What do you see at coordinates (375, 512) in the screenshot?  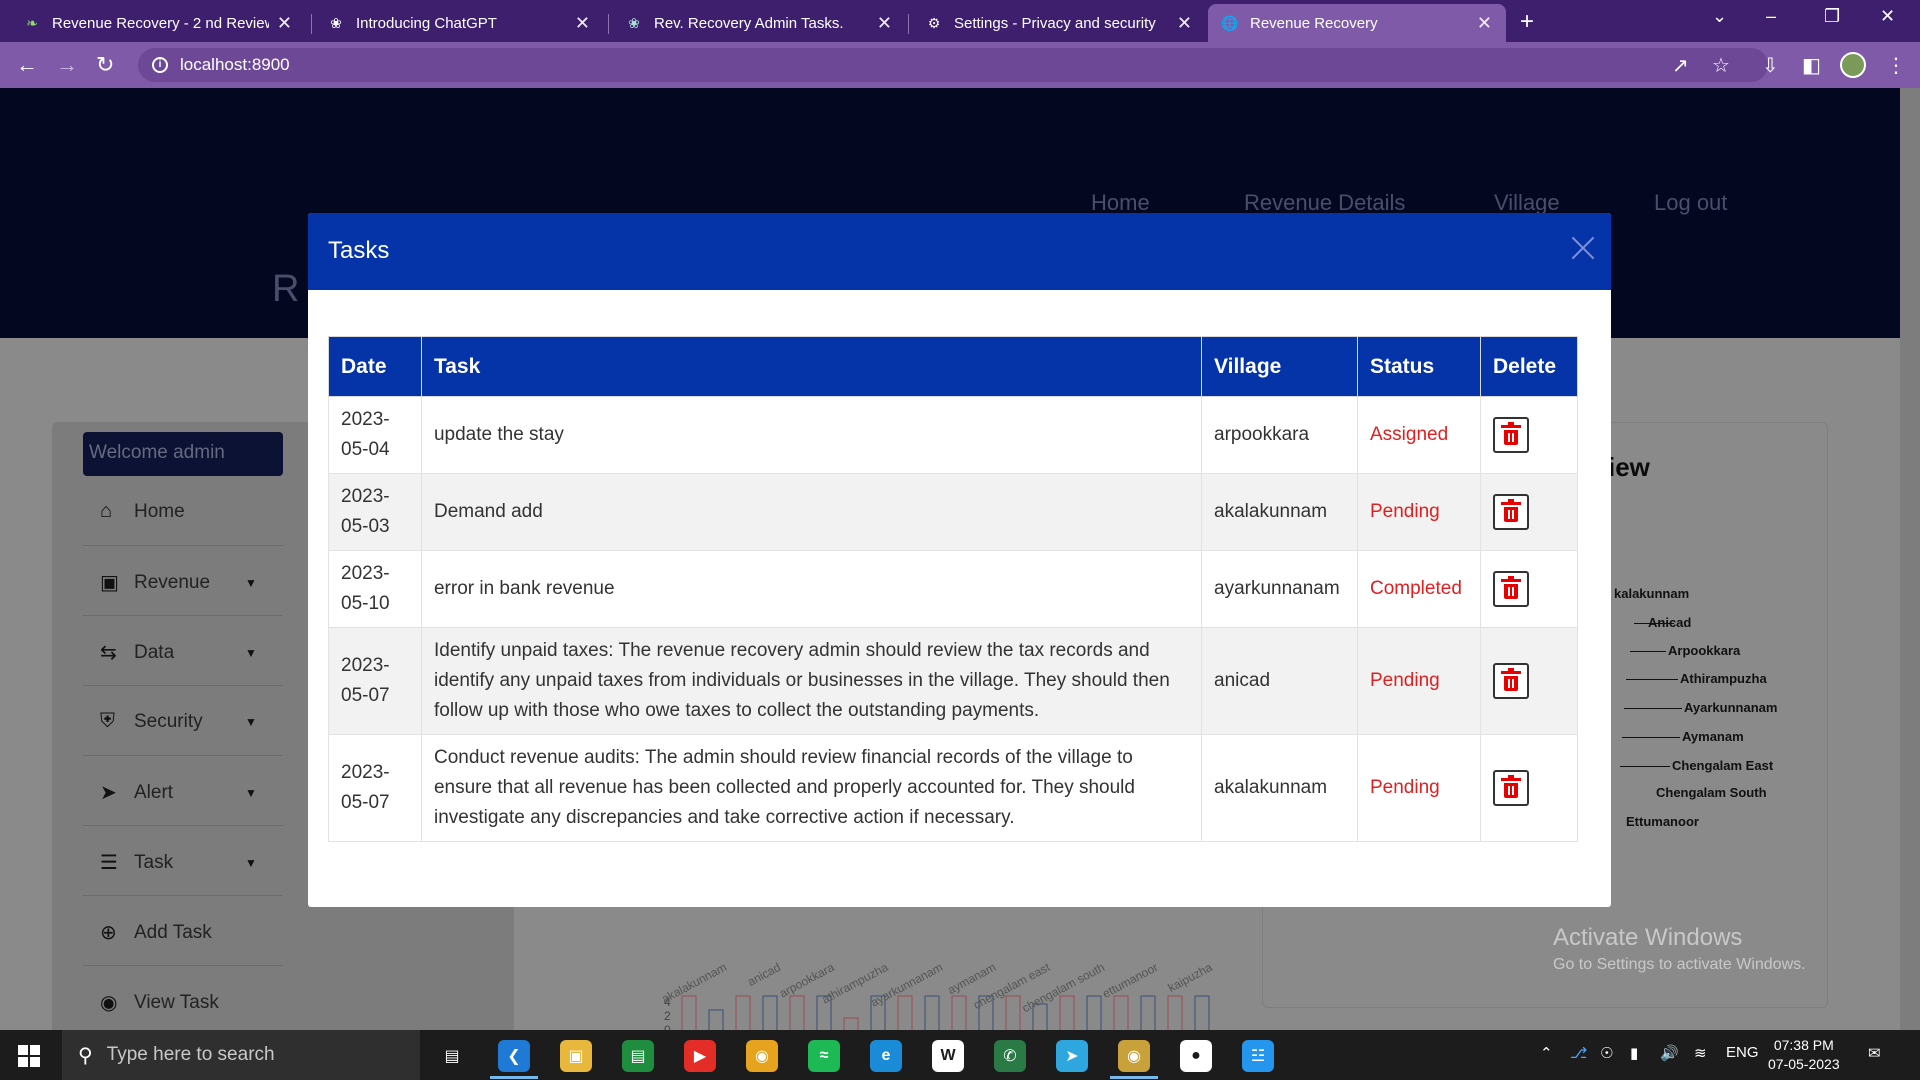 I see `cell-date: 2023-05-03` at bounding box center [375, 512].